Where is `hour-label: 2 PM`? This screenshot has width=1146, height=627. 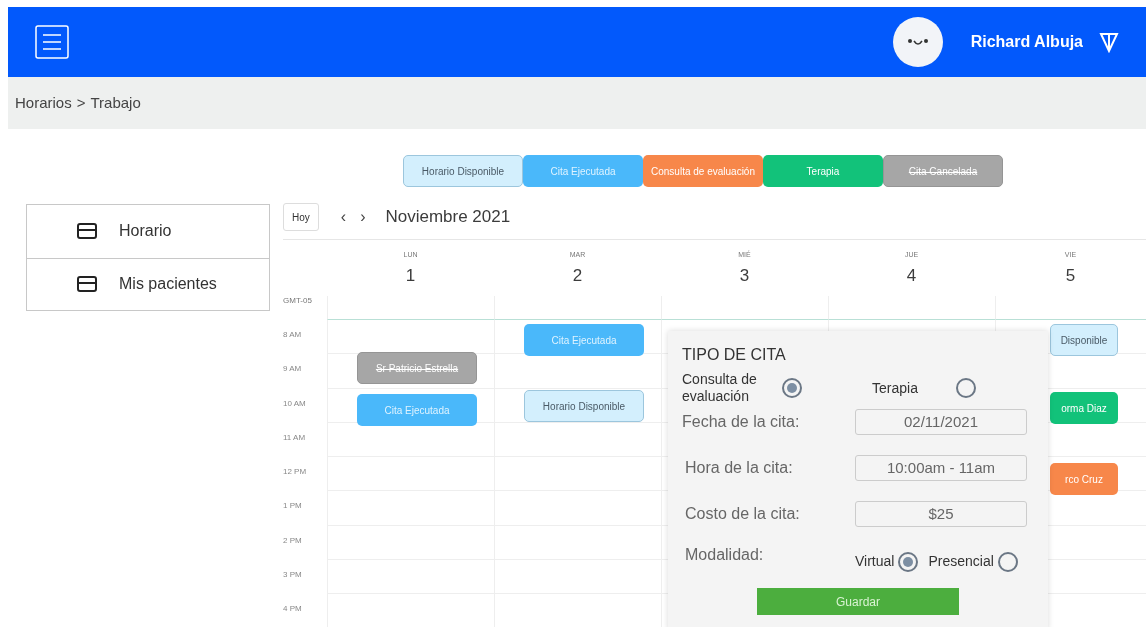 hour-label: 2 PM is located at coordinates (292, 540).